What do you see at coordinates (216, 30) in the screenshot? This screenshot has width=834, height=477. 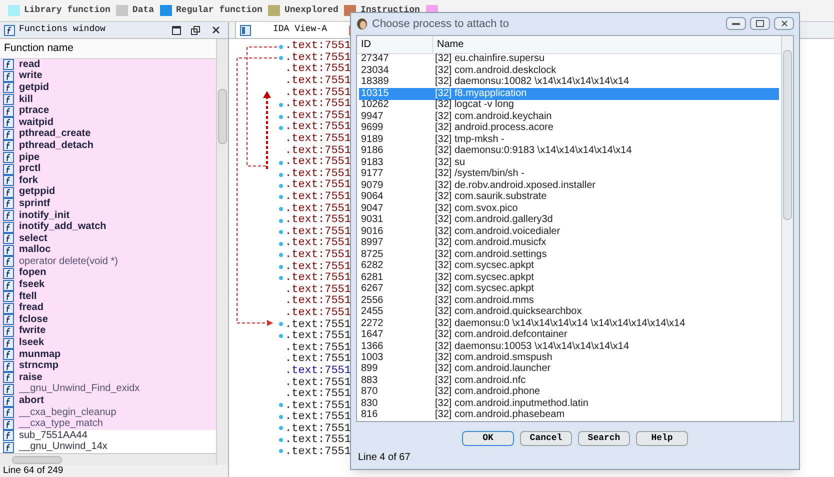 I see `close-icon` at bounding box center [216, 30].